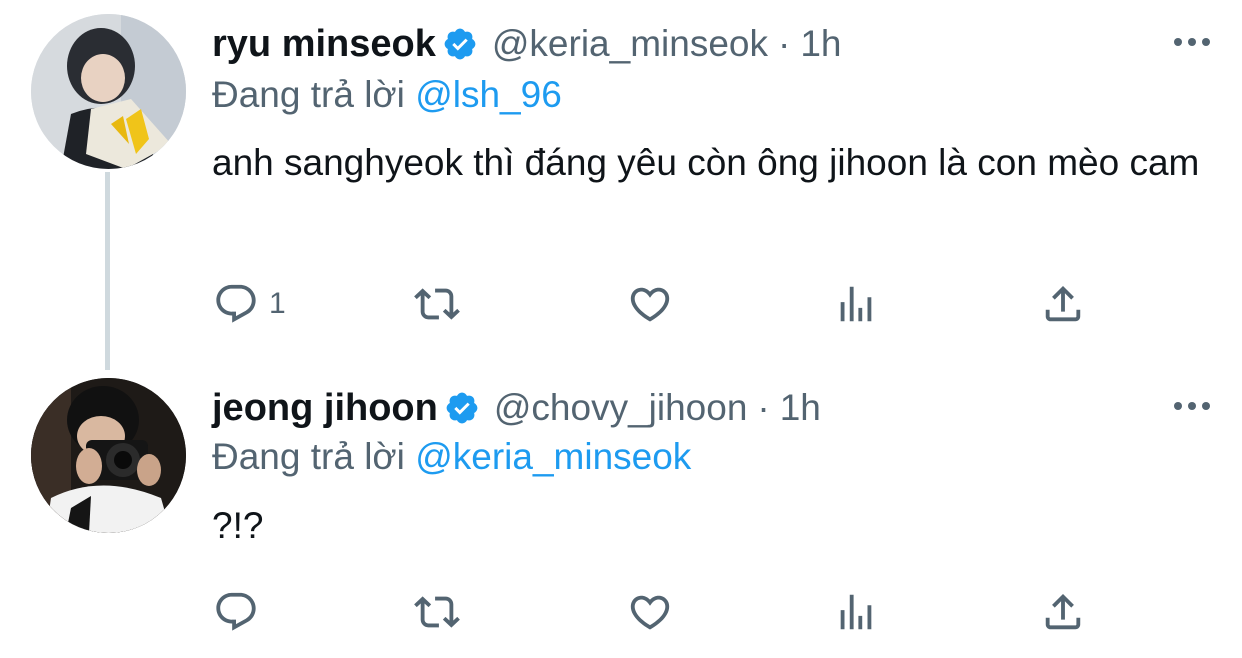  I want to click on reply-mention-link: @lsh_96, so click(488, 94).